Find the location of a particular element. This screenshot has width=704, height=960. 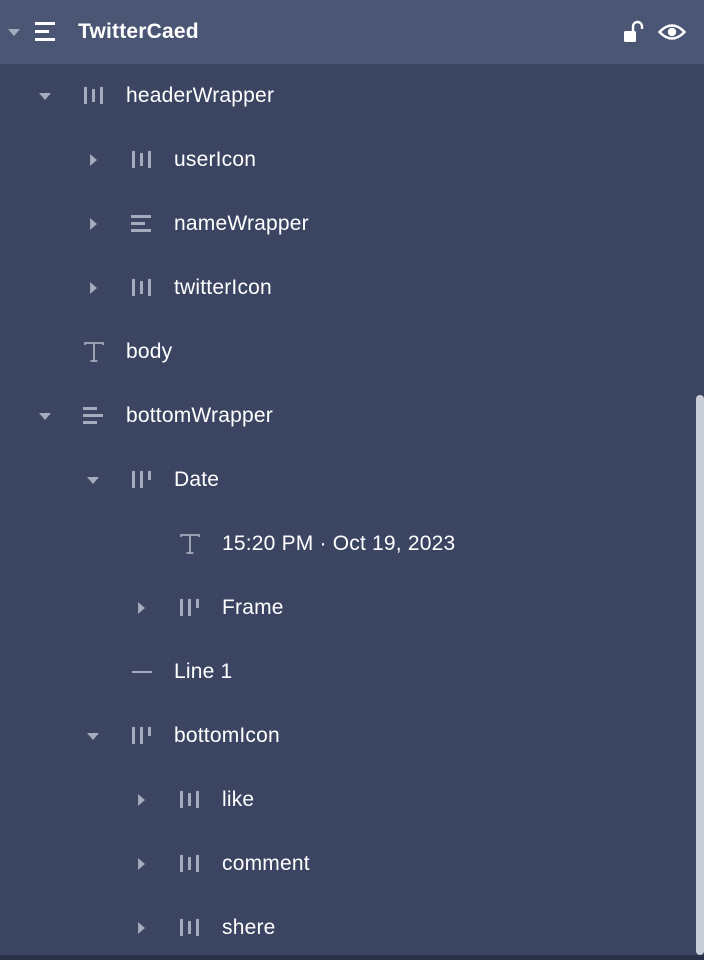

layer-label: 15:20 PM · Oct 19, 2023 is located at coordinates (339, 543).